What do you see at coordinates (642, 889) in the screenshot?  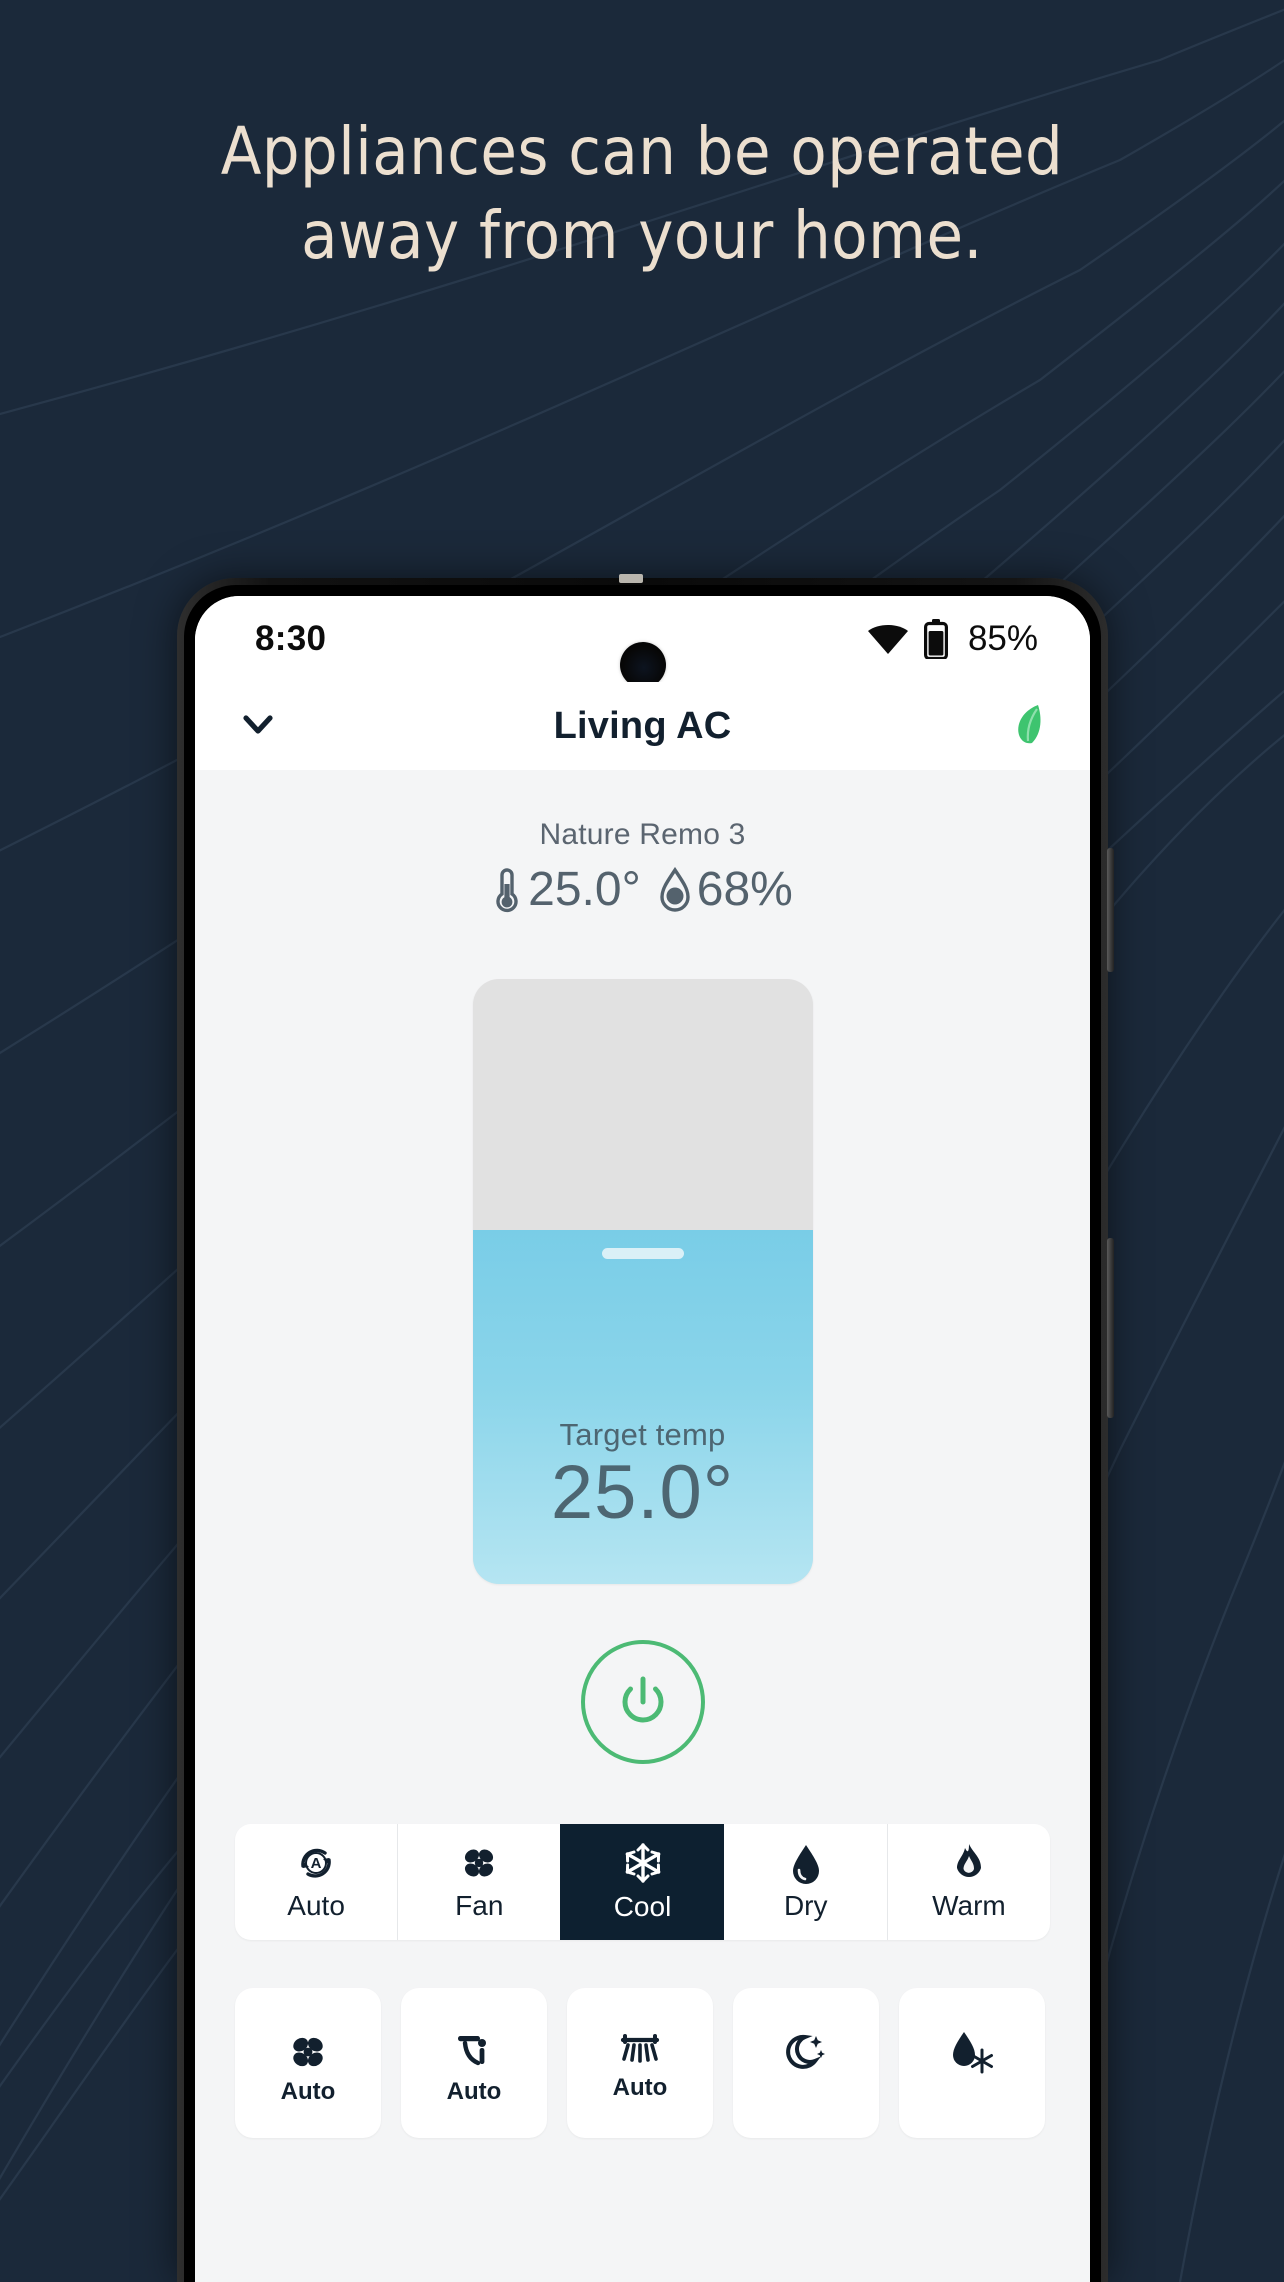 I see `sensor-values: 25.0° 68%` at bounding box center [642, 889].